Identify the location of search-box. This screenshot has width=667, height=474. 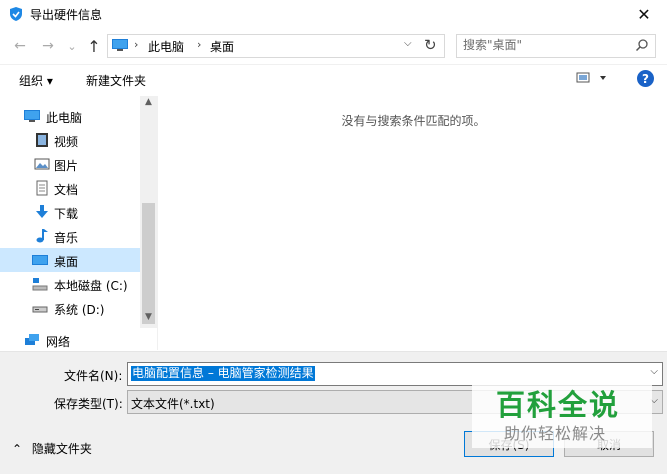
(556, 46).